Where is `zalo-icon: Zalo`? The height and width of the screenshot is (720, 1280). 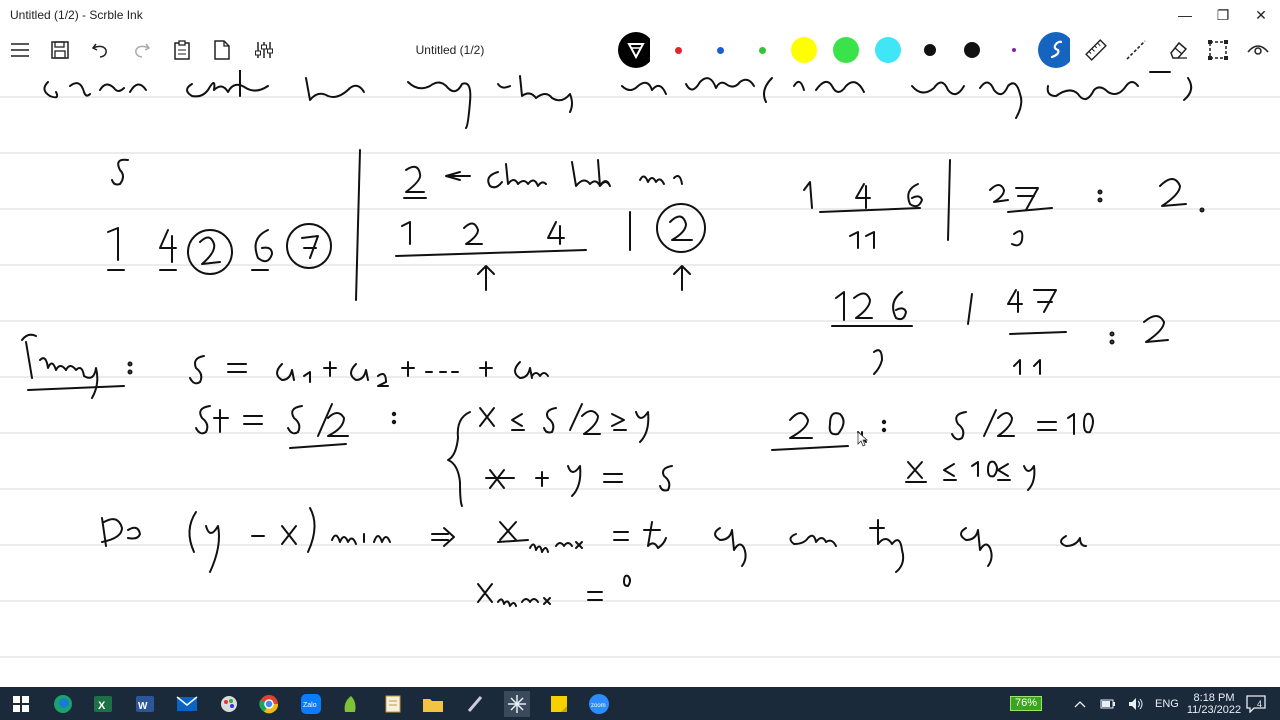 zalo-icon: Zalo is located at coordinates (311, 704).